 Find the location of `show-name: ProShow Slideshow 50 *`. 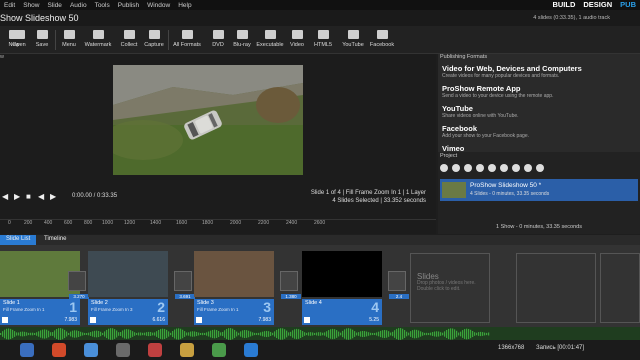

show-name: ProShow Slideshow 50 * is located at coordinates (506, 185).